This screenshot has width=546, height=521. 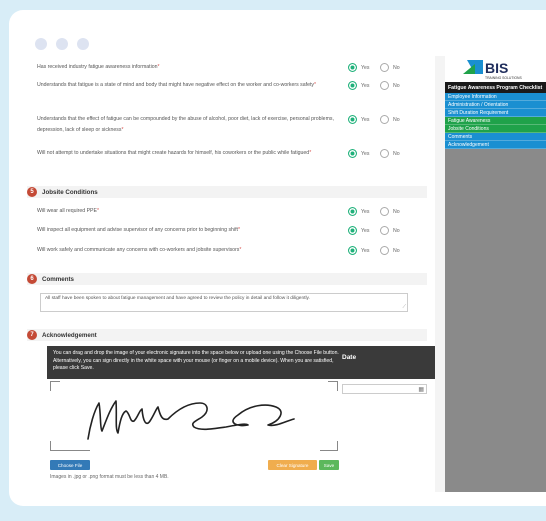 What do you see at coordinates (227, 192) in the screenshot?
I see `section-header-jobsite: 5 Jobsite Conditions` at bounding box center [227, 192].